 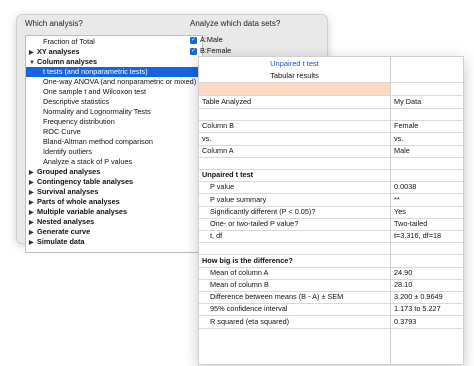 I want to click on tree-analysis-item: ROC Curve, so click(x=114, y=132).